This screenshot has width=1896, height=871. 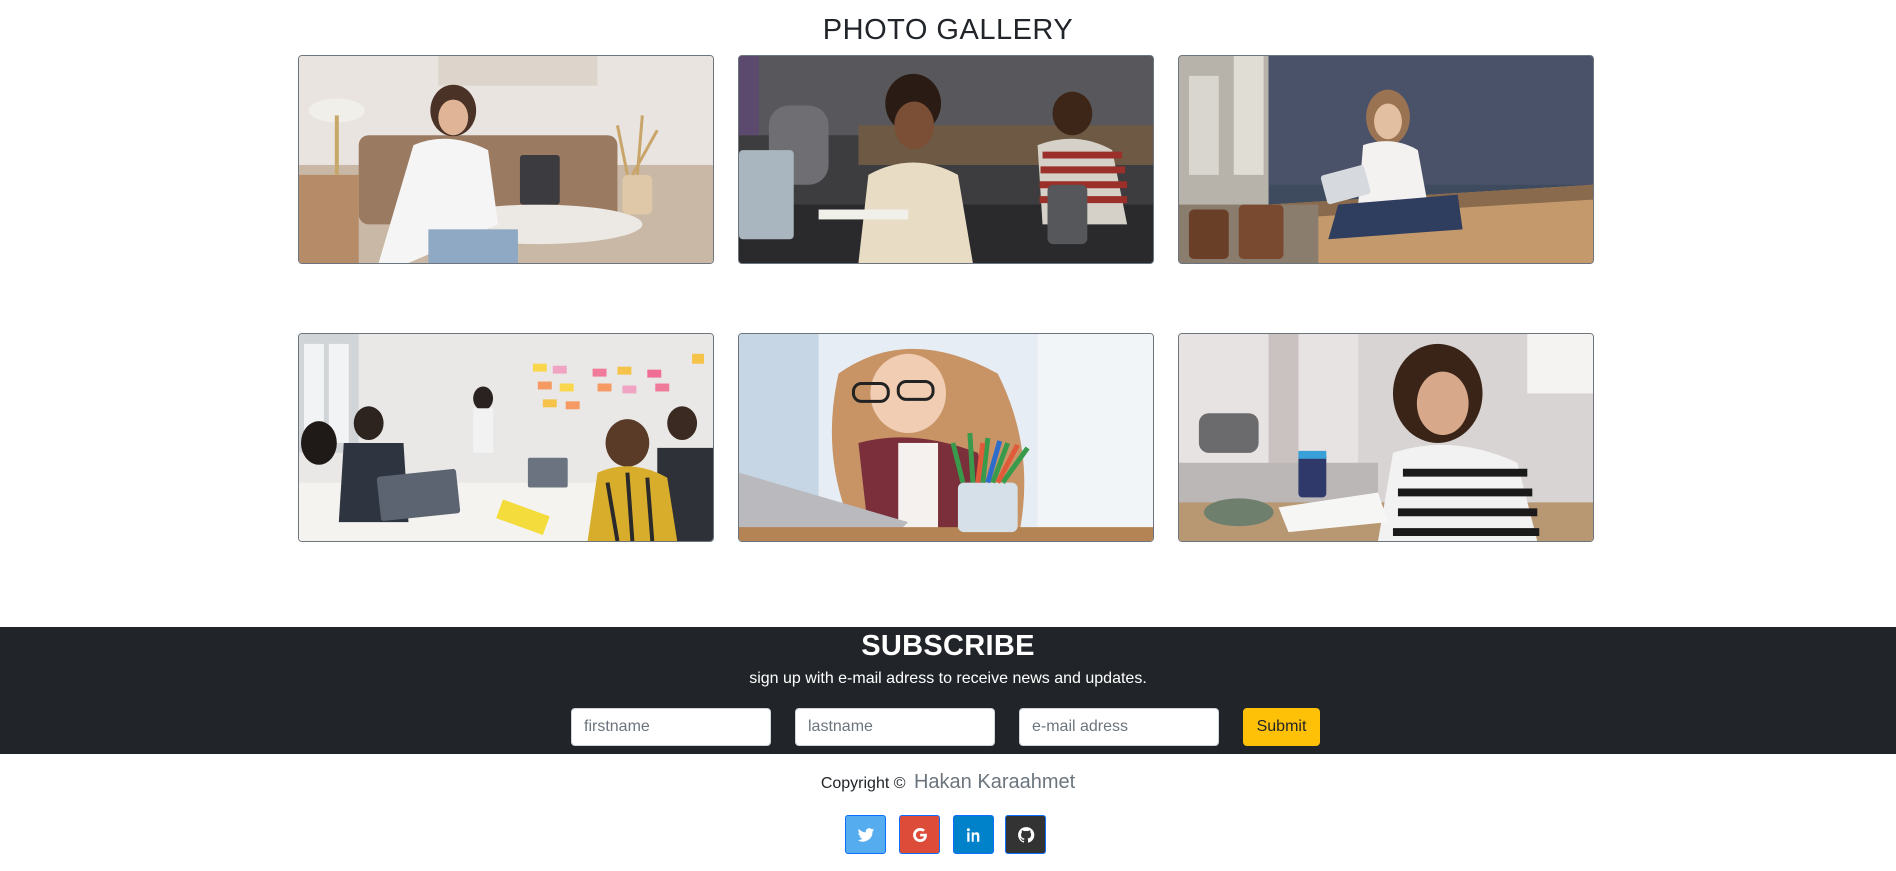 What do you see at coordinates (994, 782) in the screenshot?
I see `author-name: Hakan Karaahmet` at bounding box center [994, 782].